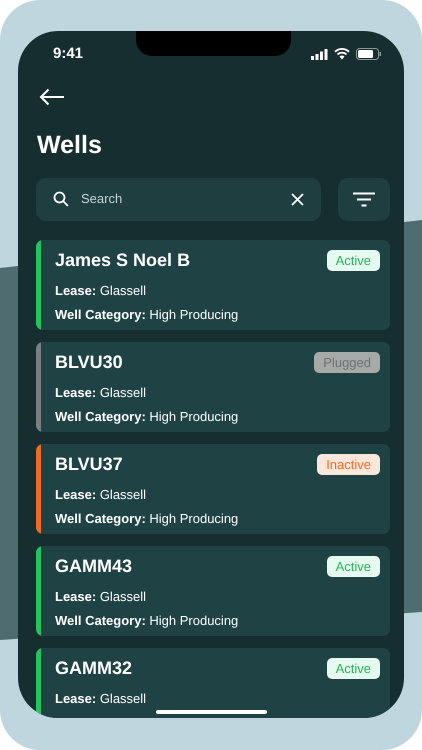  I want to click on filter-button, so click(364, 199).